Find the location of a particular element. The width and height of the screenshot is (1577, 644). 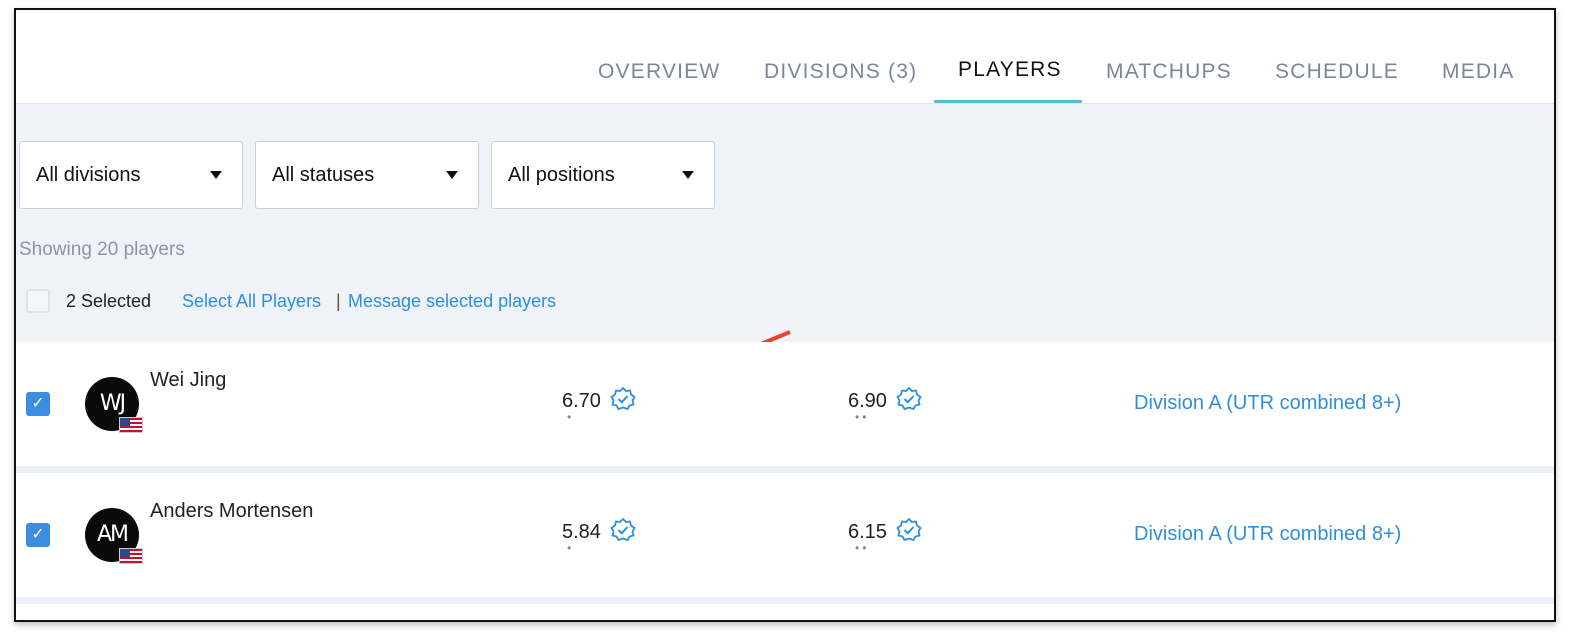

tab-divisions: DIVISIONS (3) is located at coordinates (840, 72).